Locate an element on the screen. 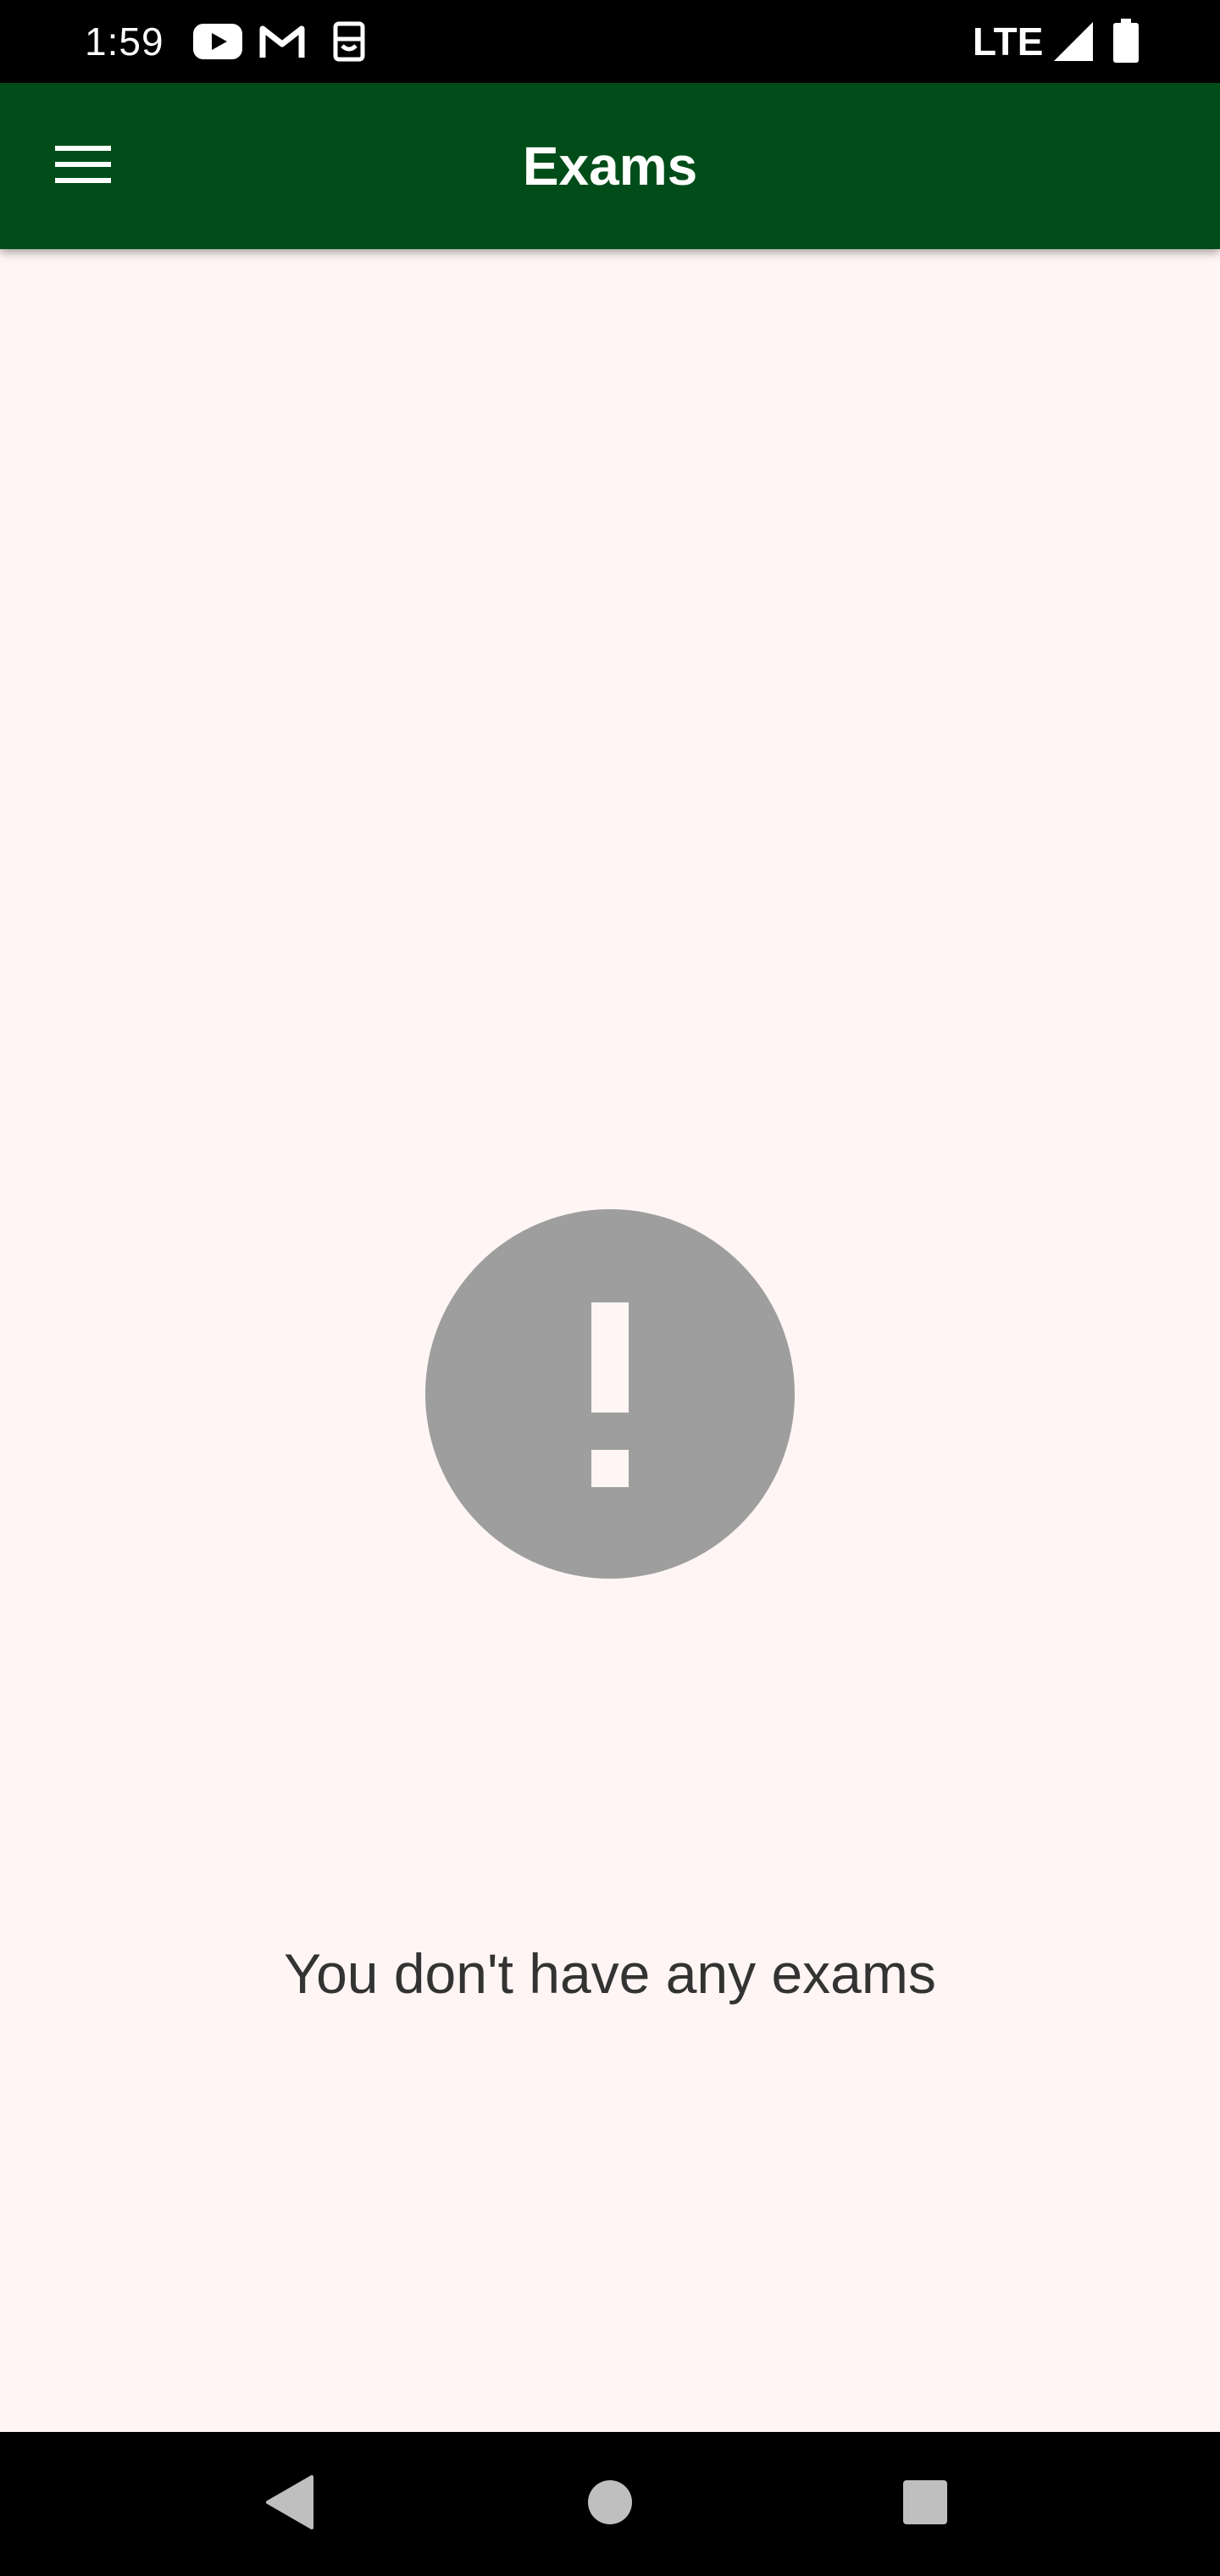  back-icon is located at coordinates (289, 2504).